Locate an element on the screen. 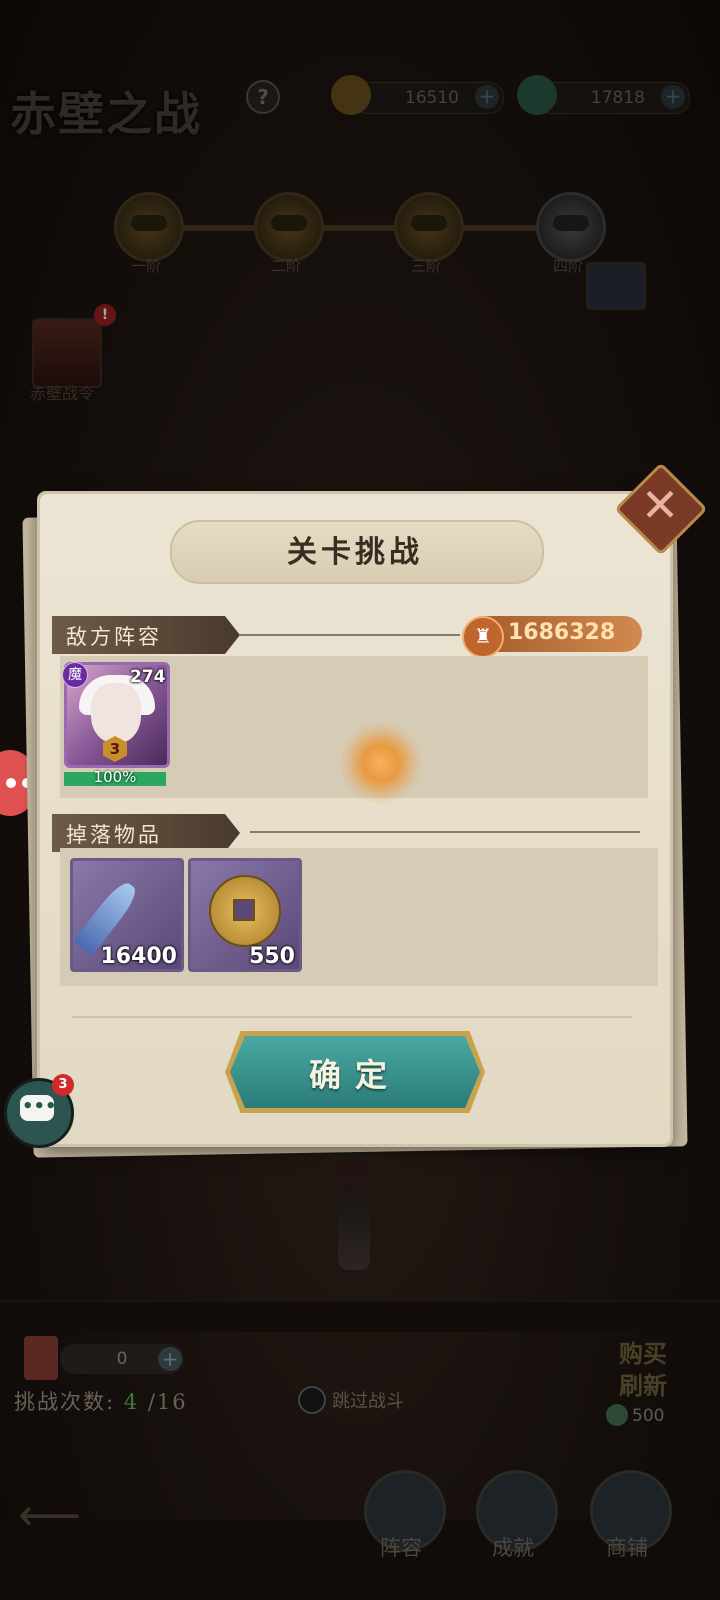  chat-dots-icon: ••• is located at coordinates (39, 1106).